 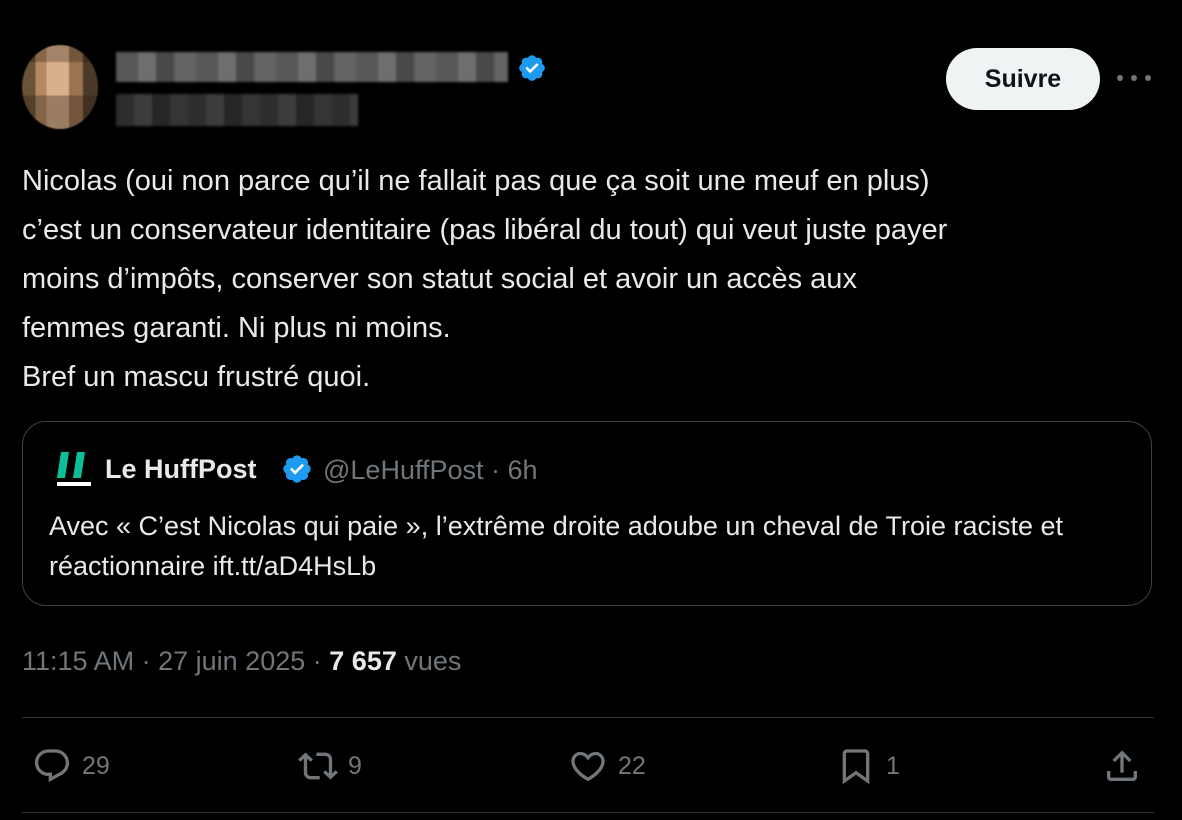 I want to click on huffpost-logo-icon, so click(x=74, y=469).